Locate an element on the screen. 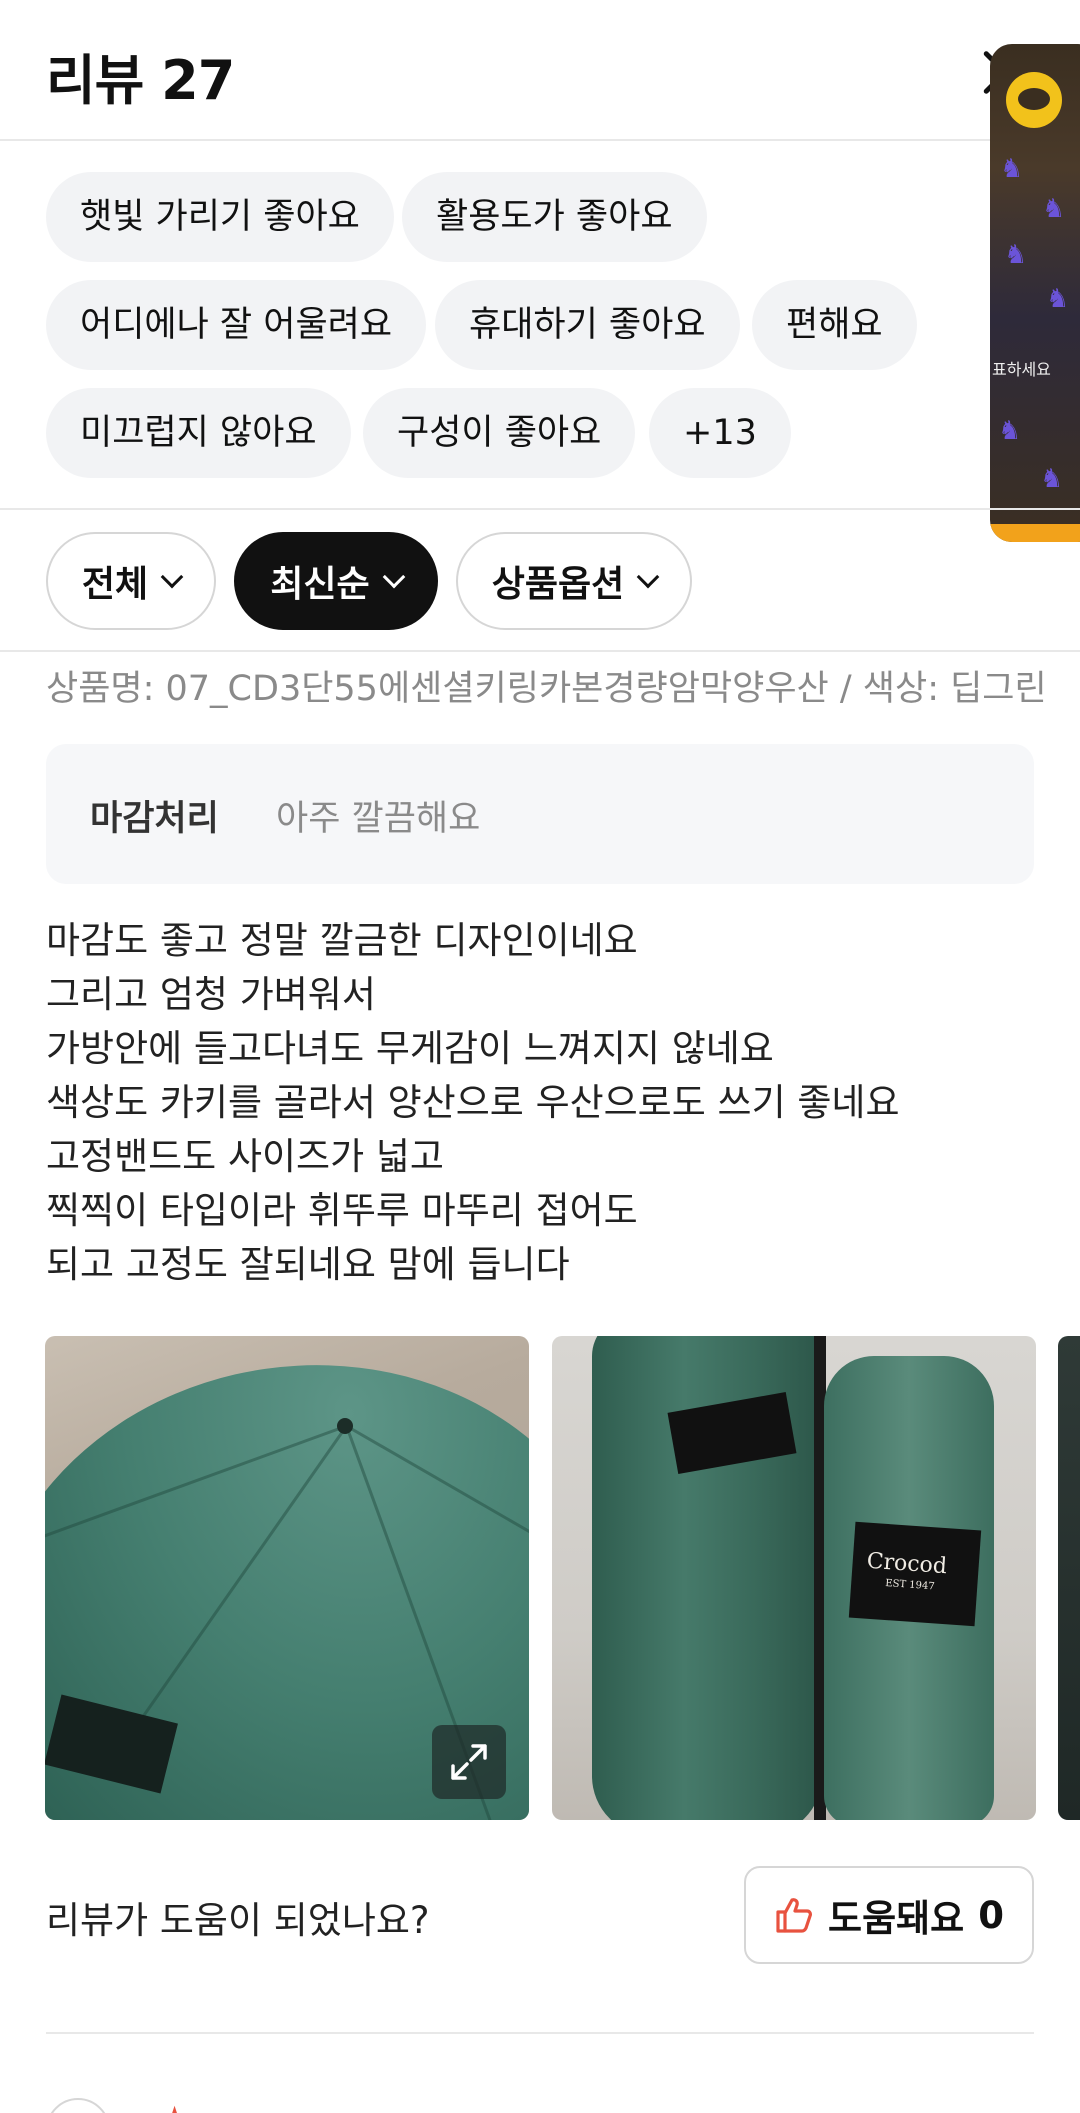  keyword-chip: 활용도가 좋아요 is located at coordinates (554, 217).